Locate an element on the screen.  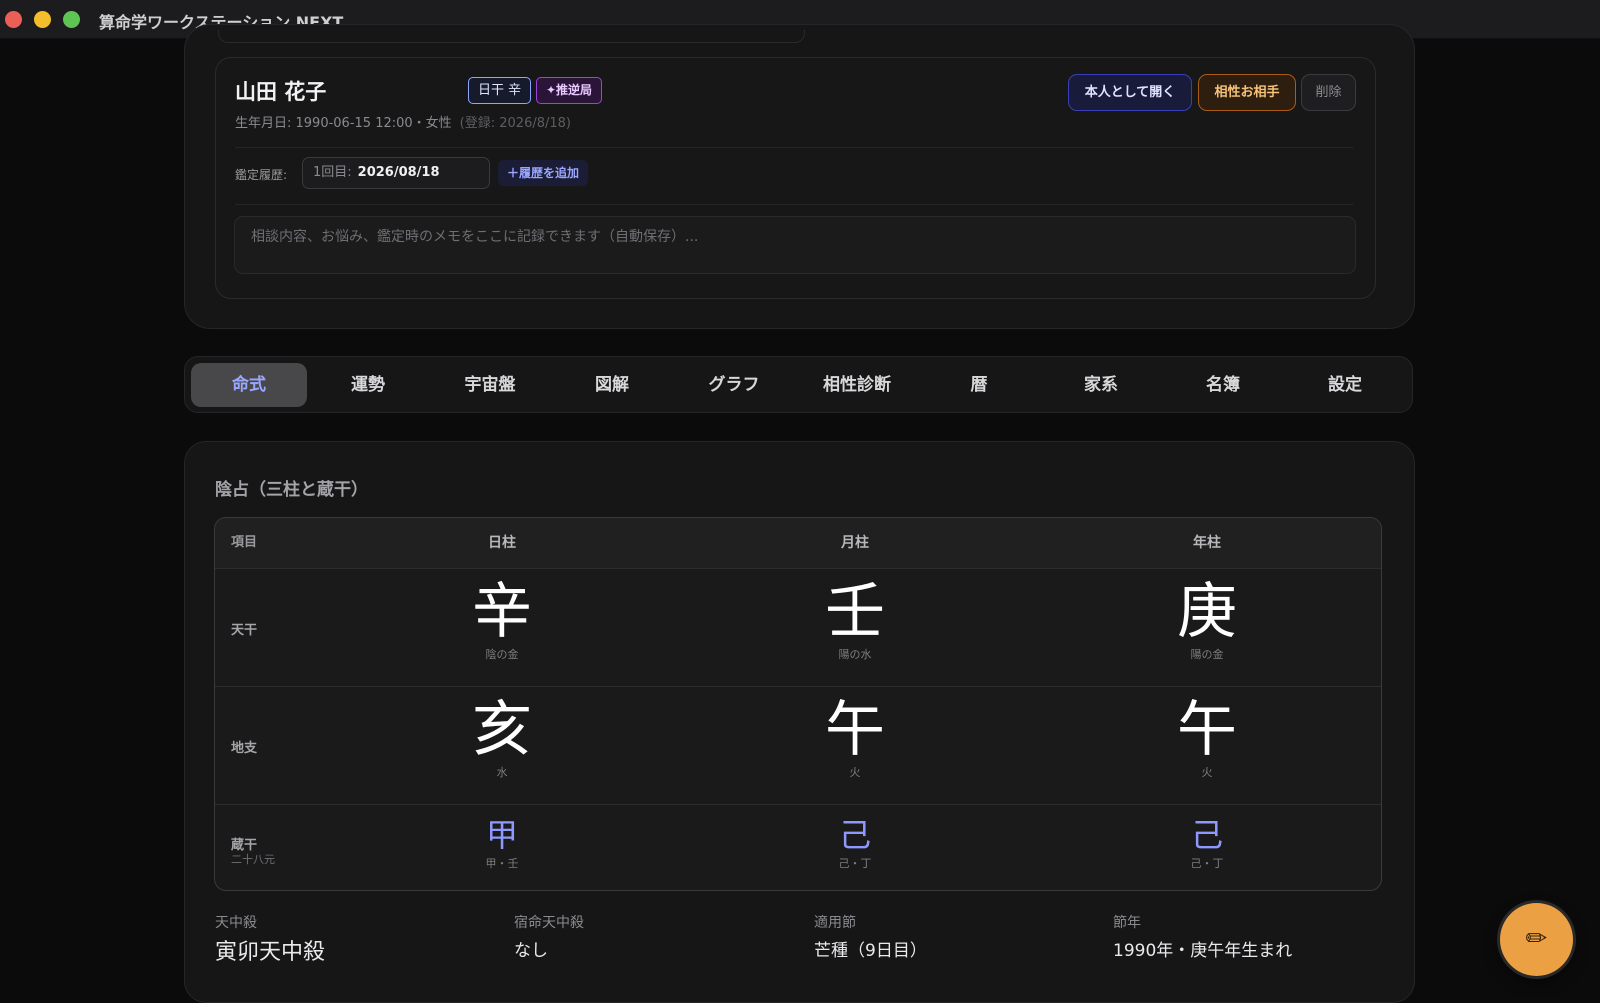
applied-setsu-label: 適用節 is located at coordinates (835, 923).